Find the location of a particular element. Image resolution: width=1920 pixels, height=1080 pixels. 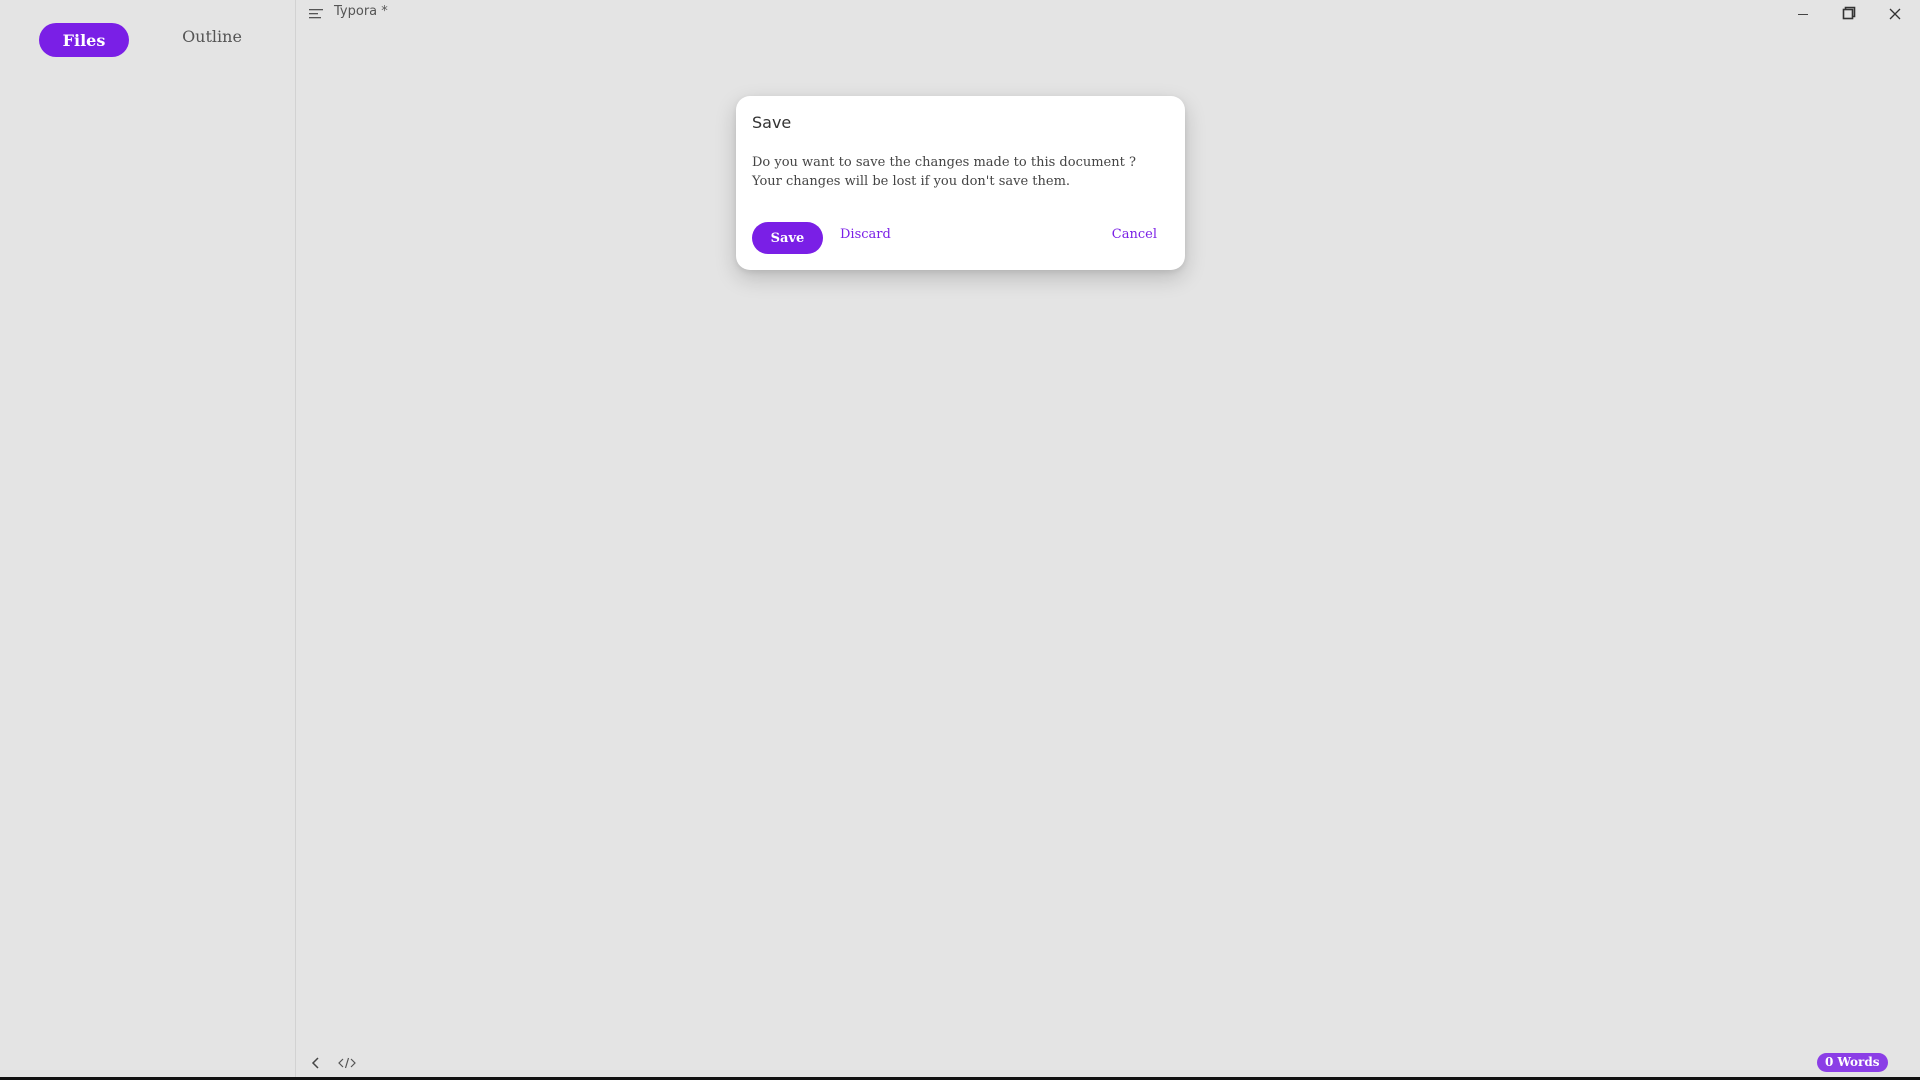

menu-icon is located at coordinates (317, 13).